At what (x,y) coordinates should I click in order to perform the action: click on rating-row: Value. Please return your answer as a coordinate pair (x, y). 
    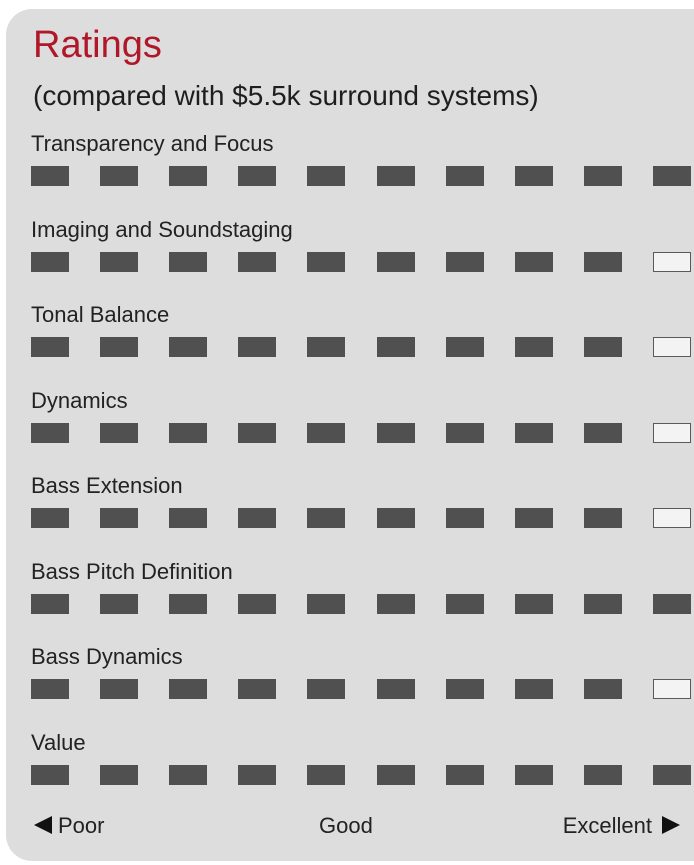
    Looking at the image, I should click on (350, 770).